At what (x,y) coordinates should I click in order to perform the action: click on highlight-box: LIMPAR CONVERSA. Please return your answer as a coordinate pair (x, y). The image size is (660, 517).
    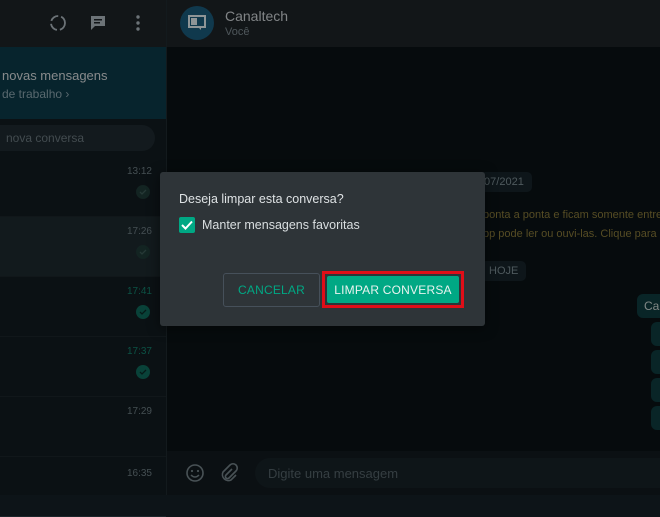
    Looking at the image, I should click on (393, 289).